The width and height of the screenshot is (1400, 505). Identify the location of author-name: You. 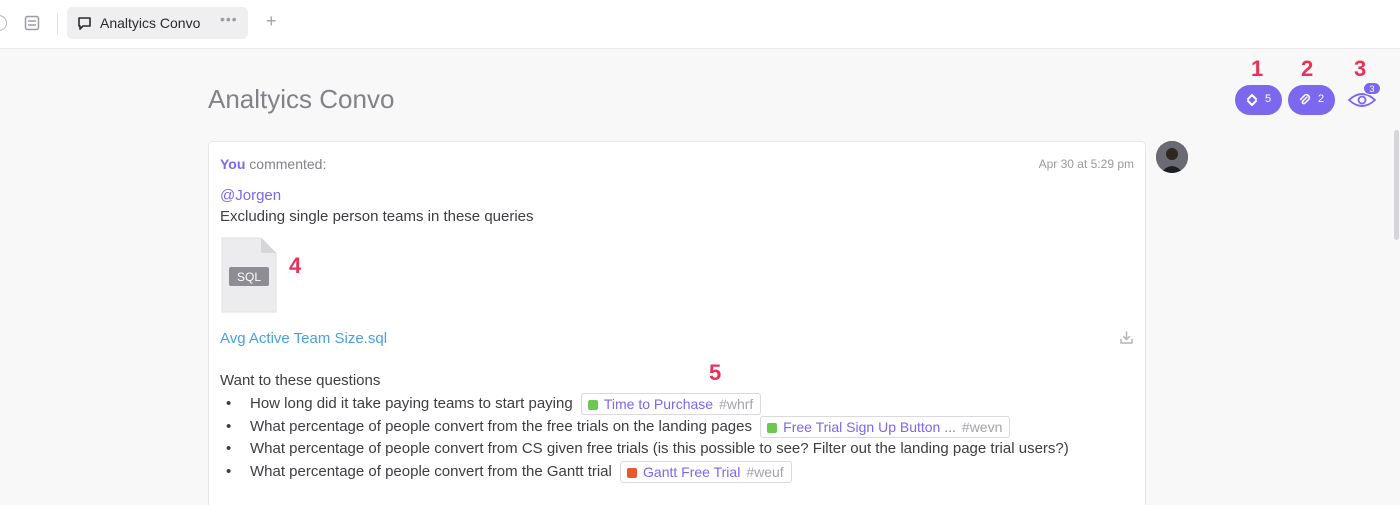
(232, 164).